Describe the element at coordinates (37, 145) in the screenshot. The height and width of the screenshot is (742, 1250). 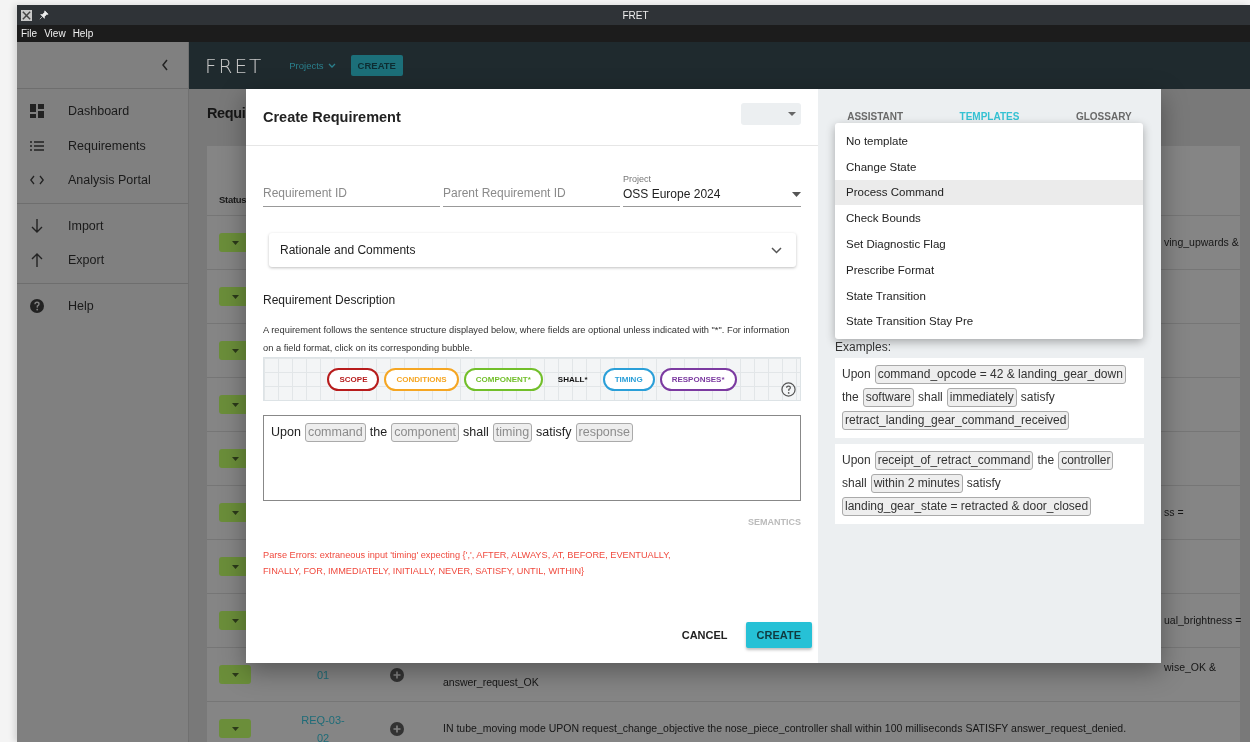
I see `list-icon` at that location.